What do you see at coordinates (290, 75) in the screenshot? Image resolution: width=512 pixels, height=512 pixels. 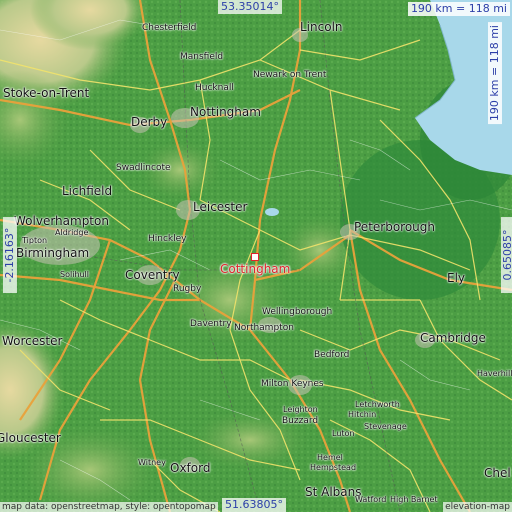 I see `place-label: Newark on Trent` at bounding box center [290, 75].